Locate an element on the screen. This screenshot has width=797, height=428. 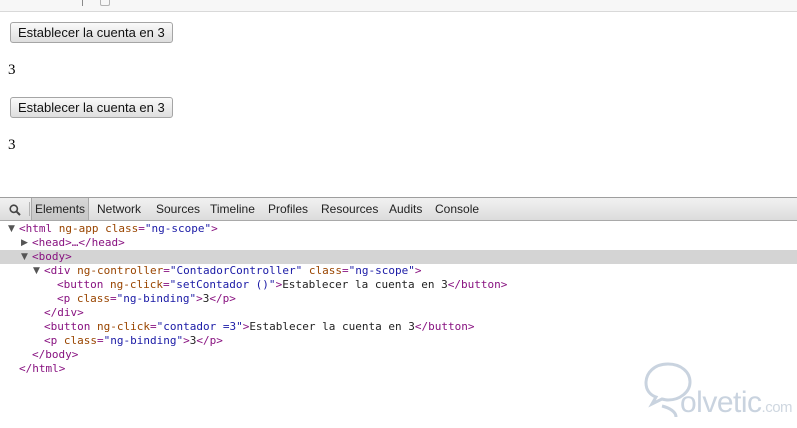
collapsed-triangle-icon: ▶ is located at coordinates (24, 243).